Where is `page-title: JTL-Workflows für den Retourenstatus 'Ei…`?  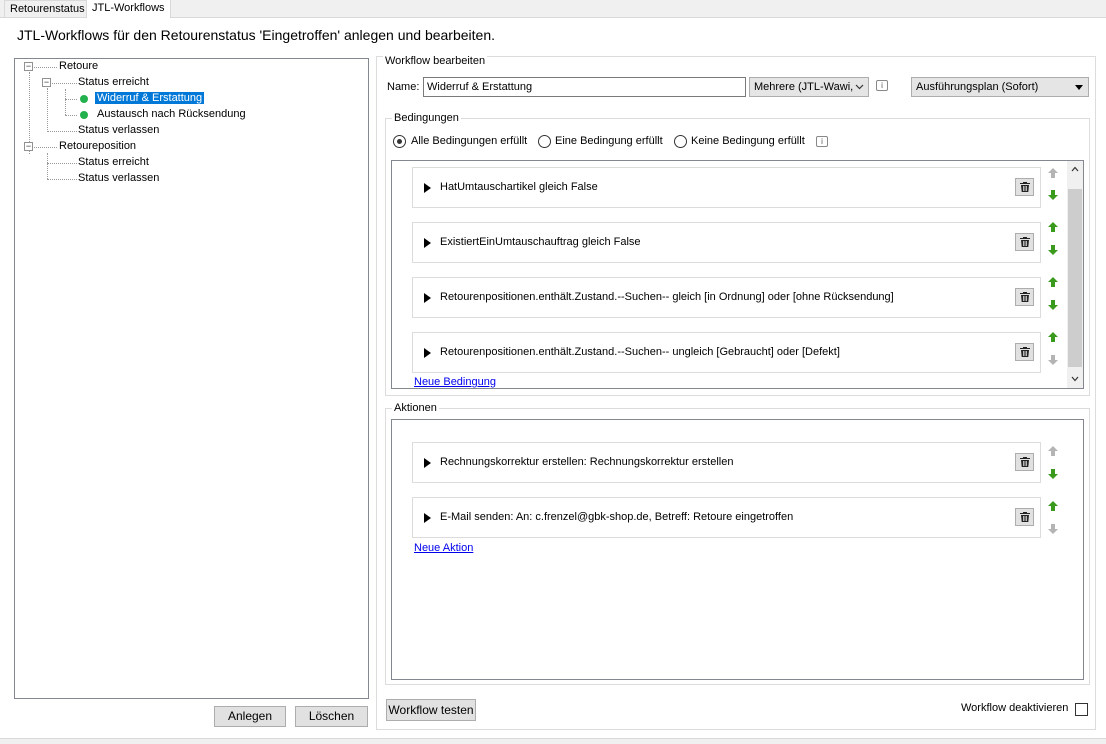 page-title: JTL-Workflows für den Retourenstatus 'Ei… is located at coordinates (256, 35).